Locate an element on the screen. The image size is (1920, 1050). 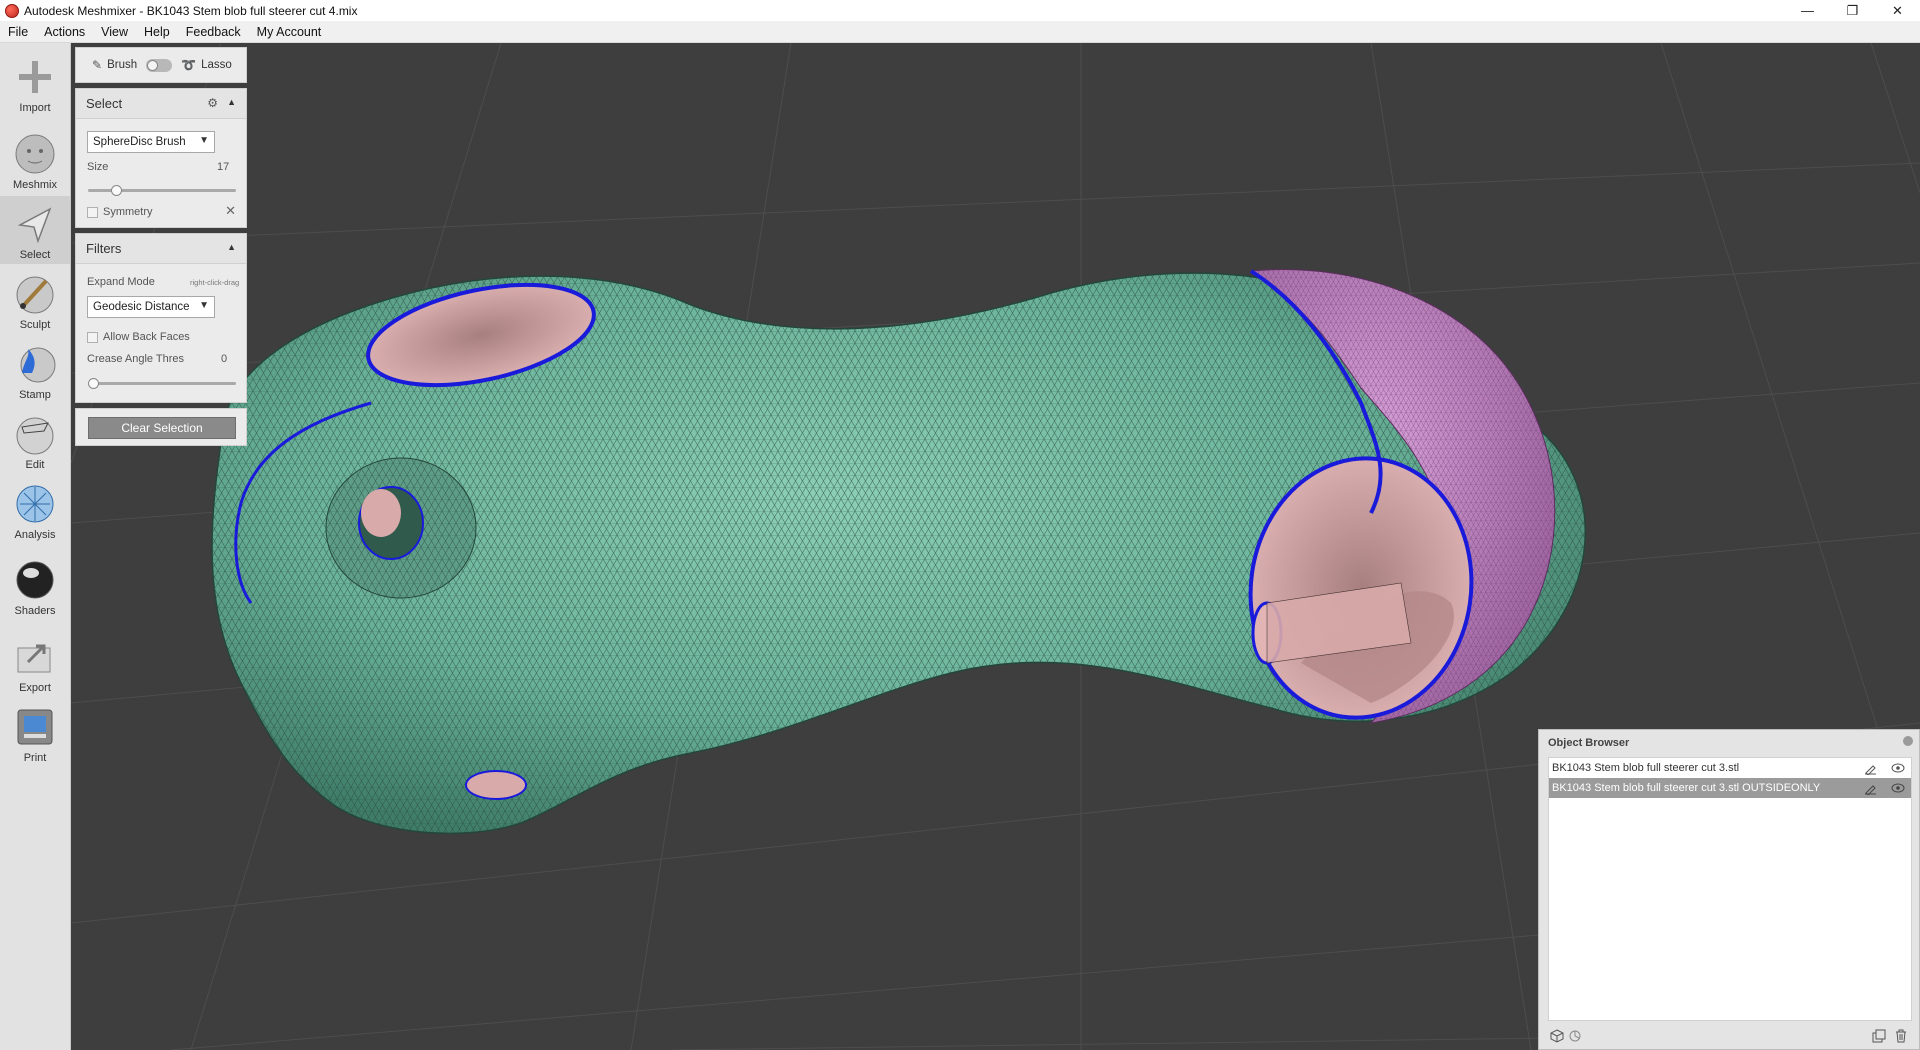
object-browser-footer is located at coordinates (1730, 1037).